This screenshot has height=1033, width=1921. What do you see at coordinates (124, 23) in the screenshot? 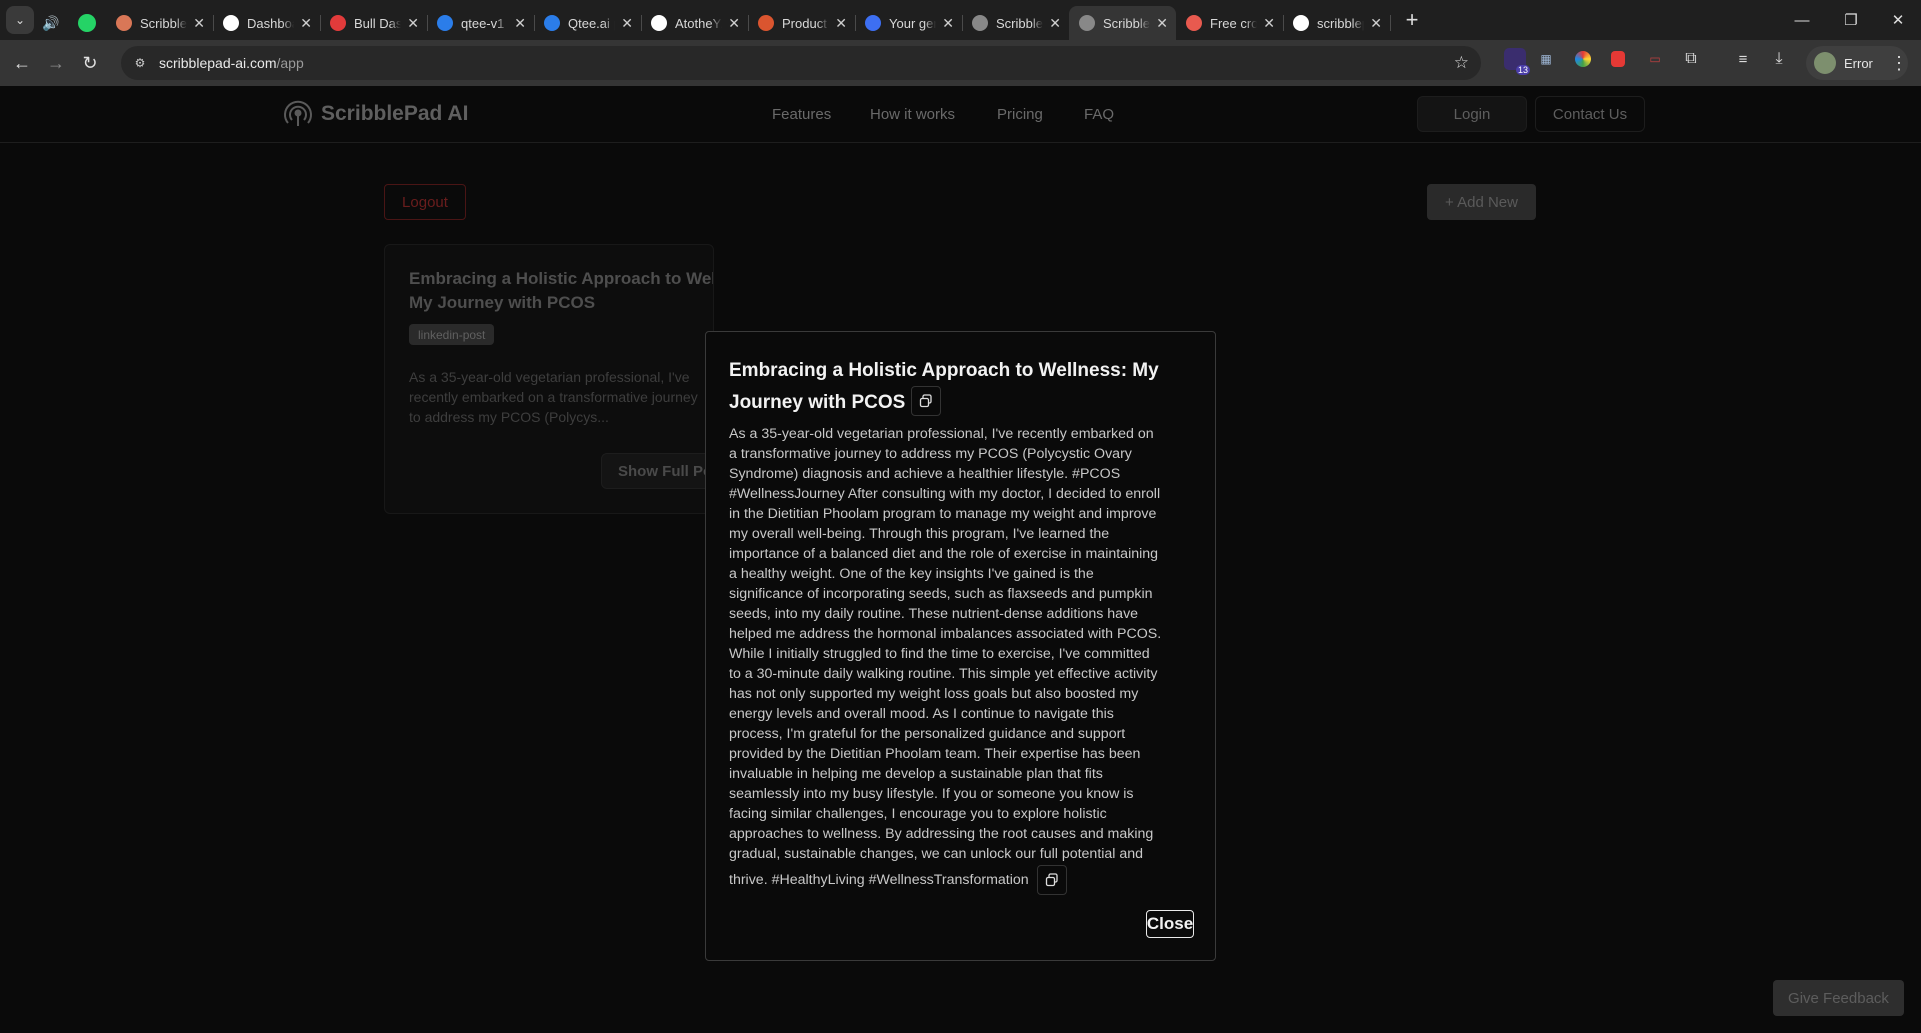
I see `claude-icon` at bounding box center [124, 23].